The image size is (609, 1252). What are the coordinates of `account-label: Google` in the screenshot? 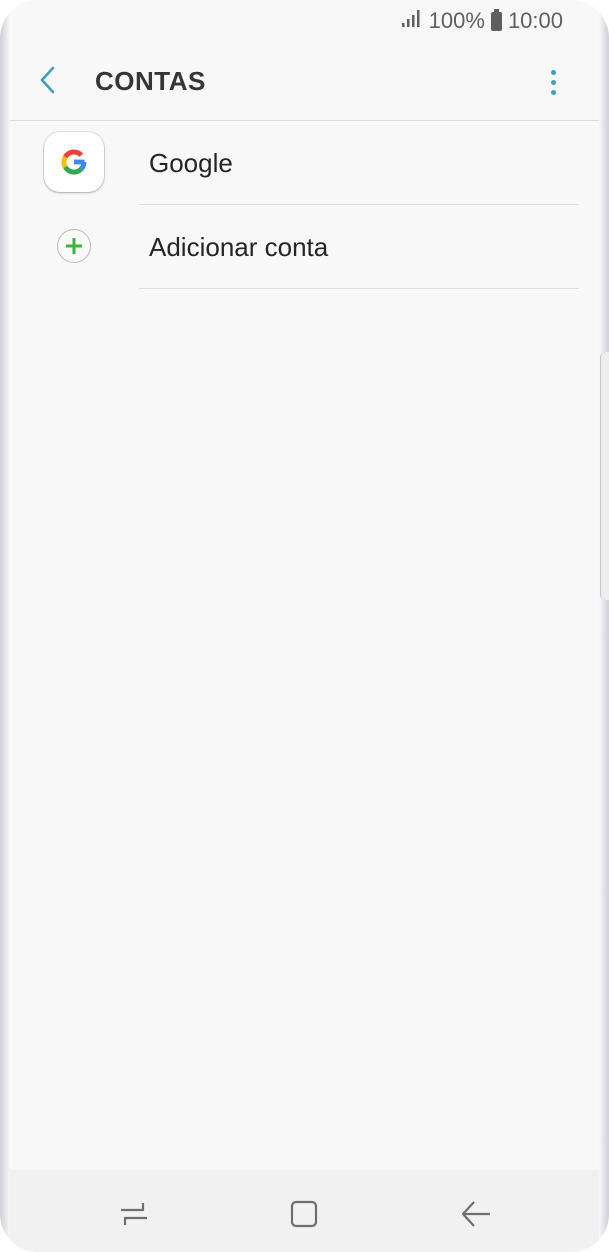 It's located at (191, 163).